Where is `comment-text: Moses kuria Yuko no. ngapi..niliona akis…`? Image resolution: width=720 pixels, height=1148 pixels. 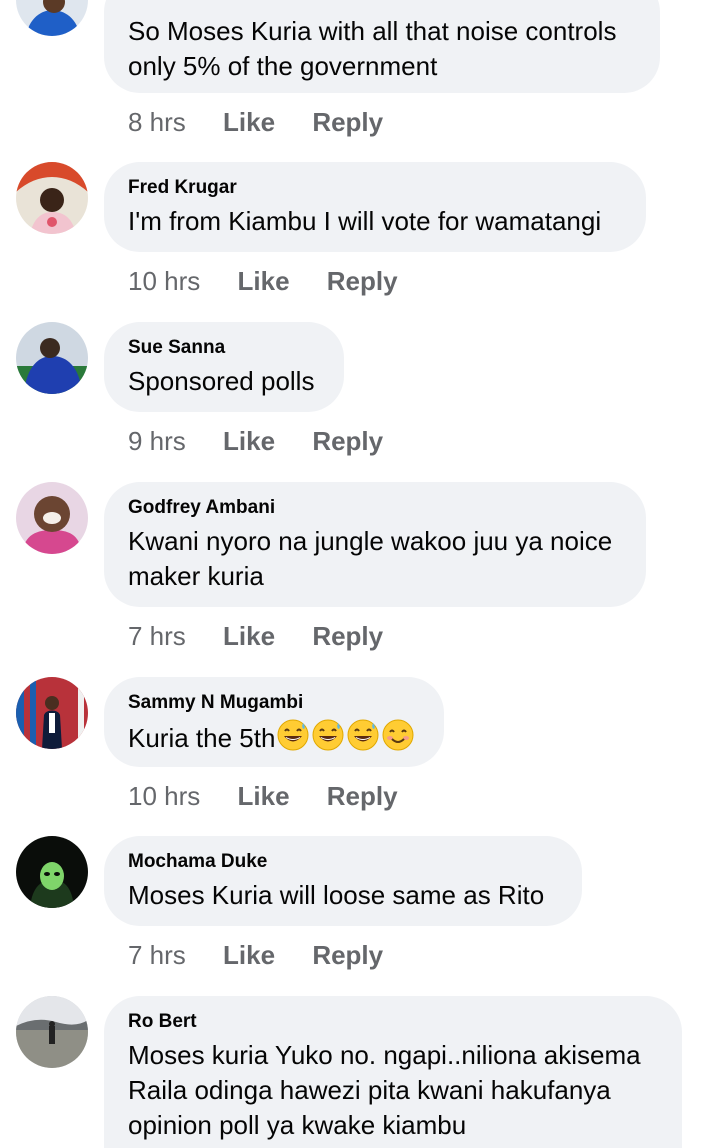 comment-text: Moses kuria Yuko no. ngapi..niliona akis… is located at coordinates (384, 1090).